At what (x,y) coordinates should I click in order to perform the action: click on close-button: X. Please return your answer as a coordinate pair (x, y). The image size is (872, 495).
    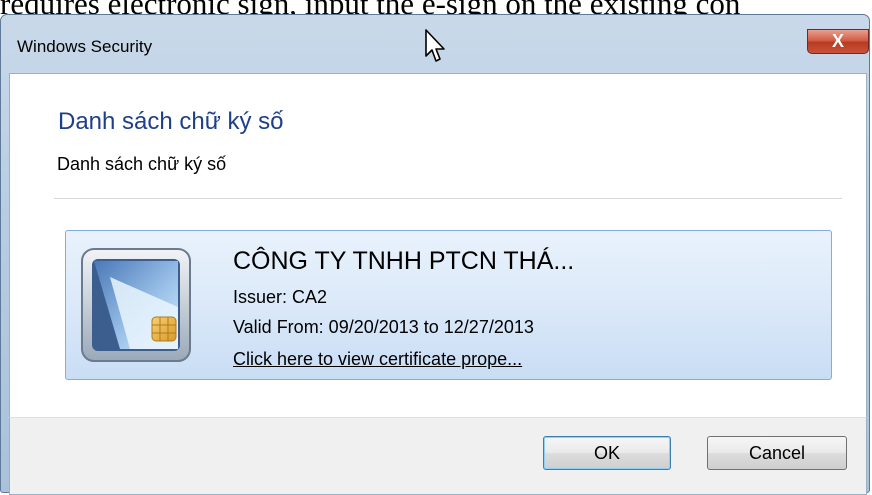
    Looking at the image, I should click on (838, 41).